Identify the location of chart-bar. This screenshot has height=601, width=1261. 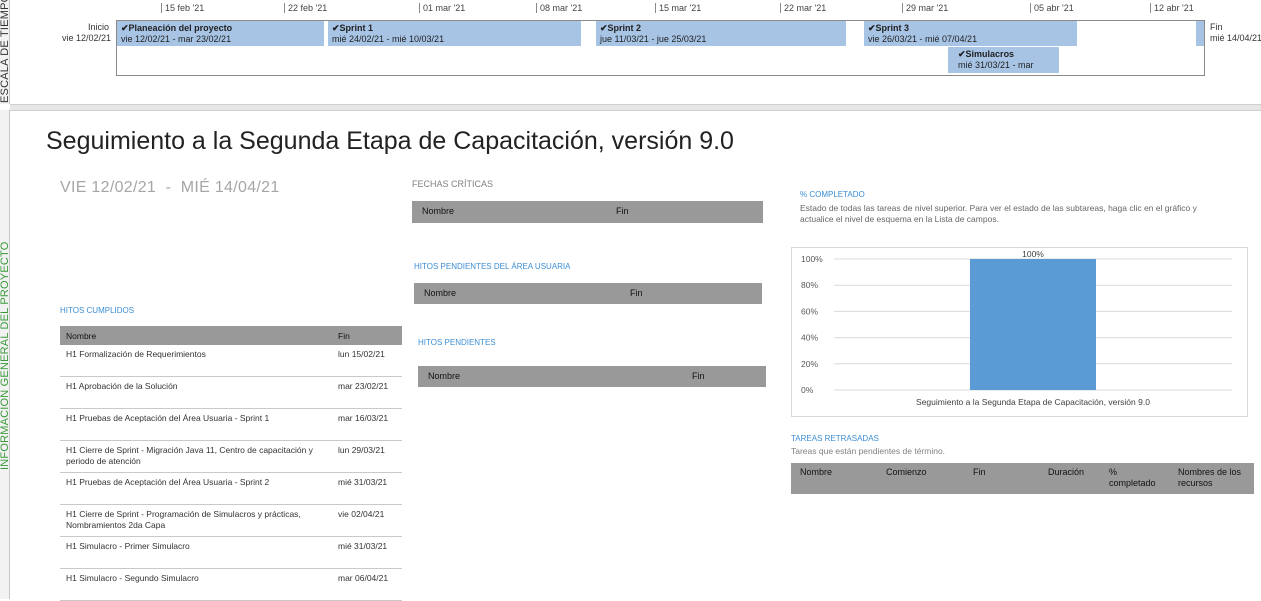
(1033, 324).